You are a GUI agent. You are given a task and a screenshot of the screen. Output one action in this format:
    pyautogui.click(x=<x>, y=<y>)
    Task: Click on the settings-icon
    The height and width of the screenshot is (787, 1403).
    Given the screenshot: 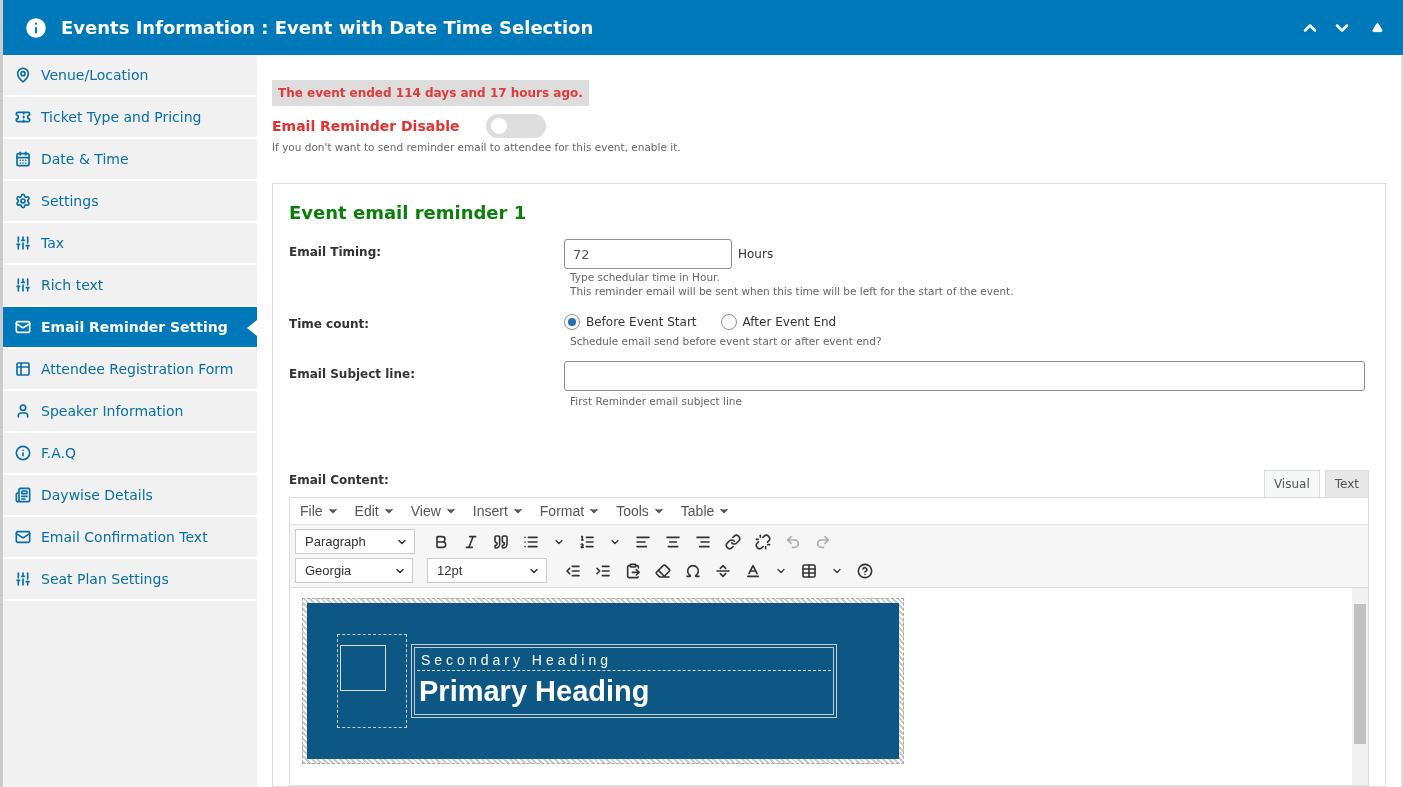 What is the action you would take?
    pyautogui.click(x=23, y=201)
    